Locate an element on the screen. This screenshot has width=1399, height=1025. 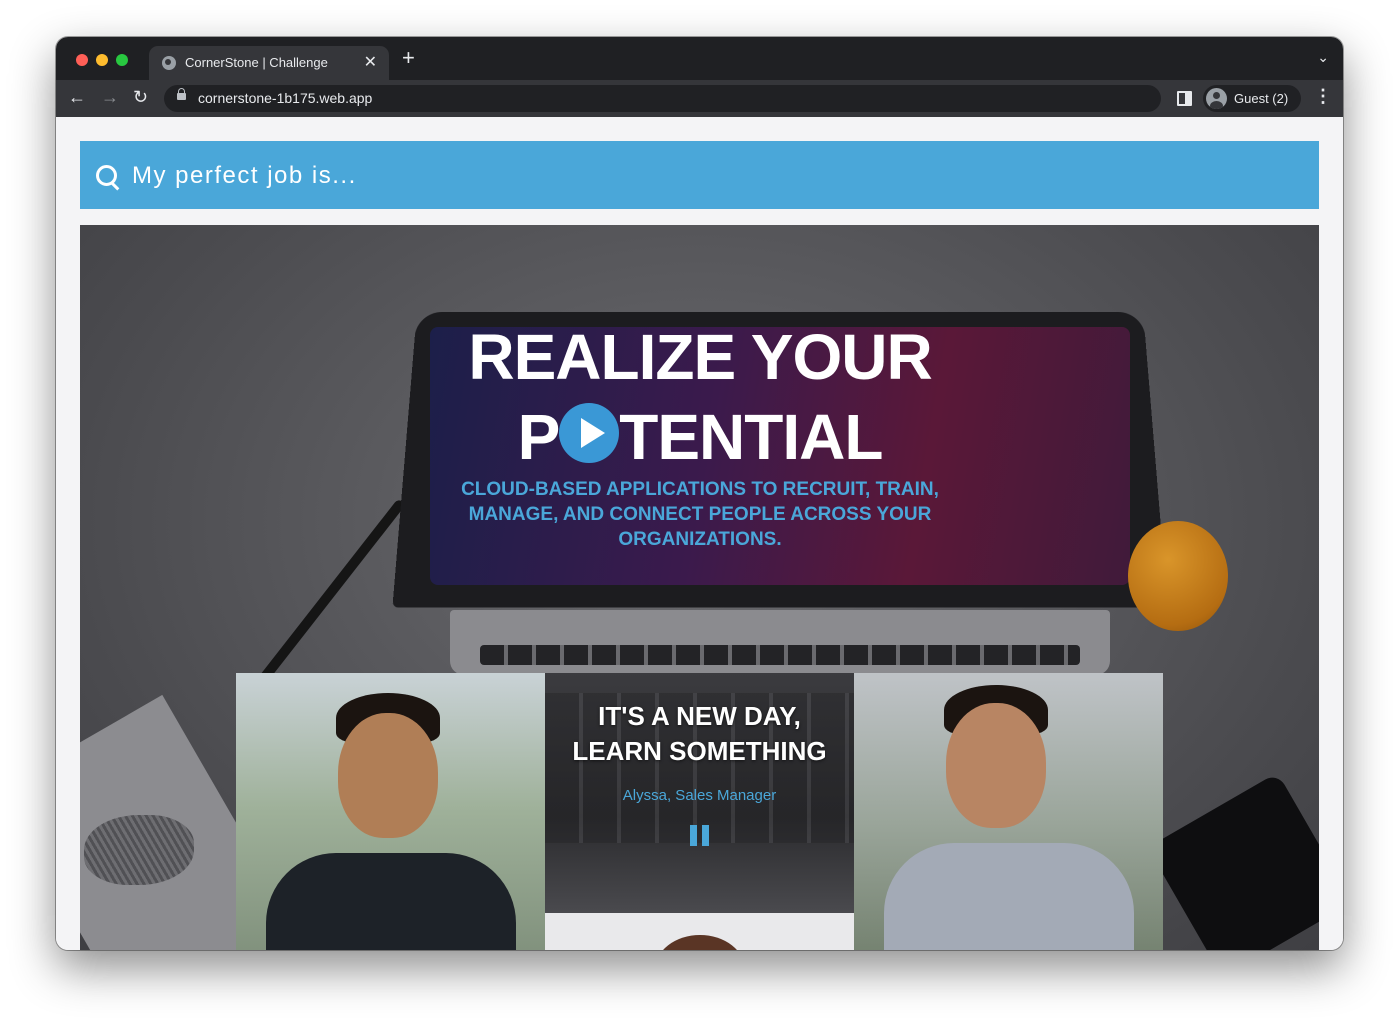
profile-button: Guest (2) is located at coordinates (1252, 98).